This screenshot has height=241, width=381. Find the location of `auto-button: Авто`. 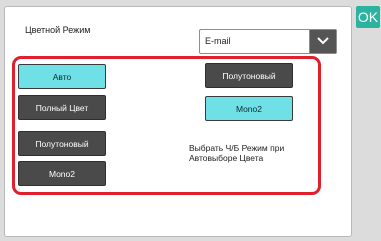

auto-button: Авто is located at coordinates (62, 76).